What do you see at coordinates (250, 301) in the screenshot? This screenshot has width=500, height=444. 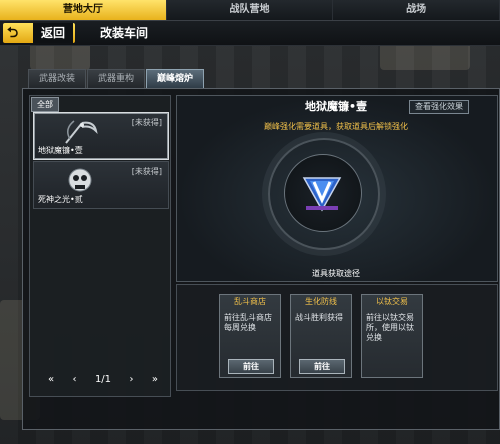 I see `card-title: 乱斗商店` at bounding box center [250, 301].